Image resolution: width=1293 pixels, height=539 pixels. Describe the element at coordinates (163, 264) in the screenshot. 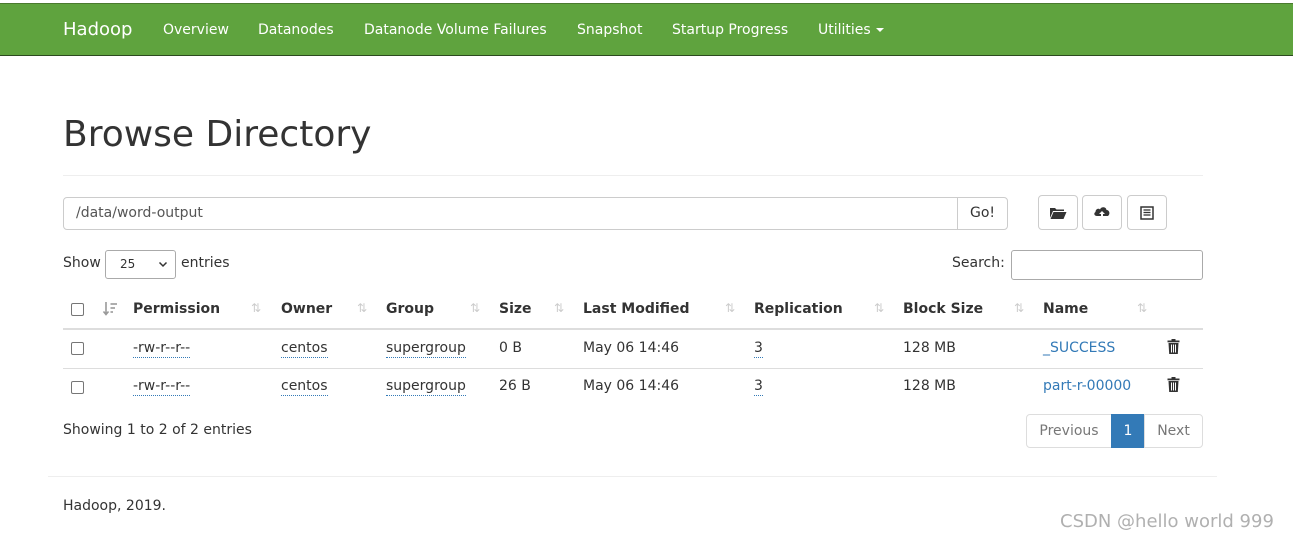

I see `chevron-down-icon` at that location.